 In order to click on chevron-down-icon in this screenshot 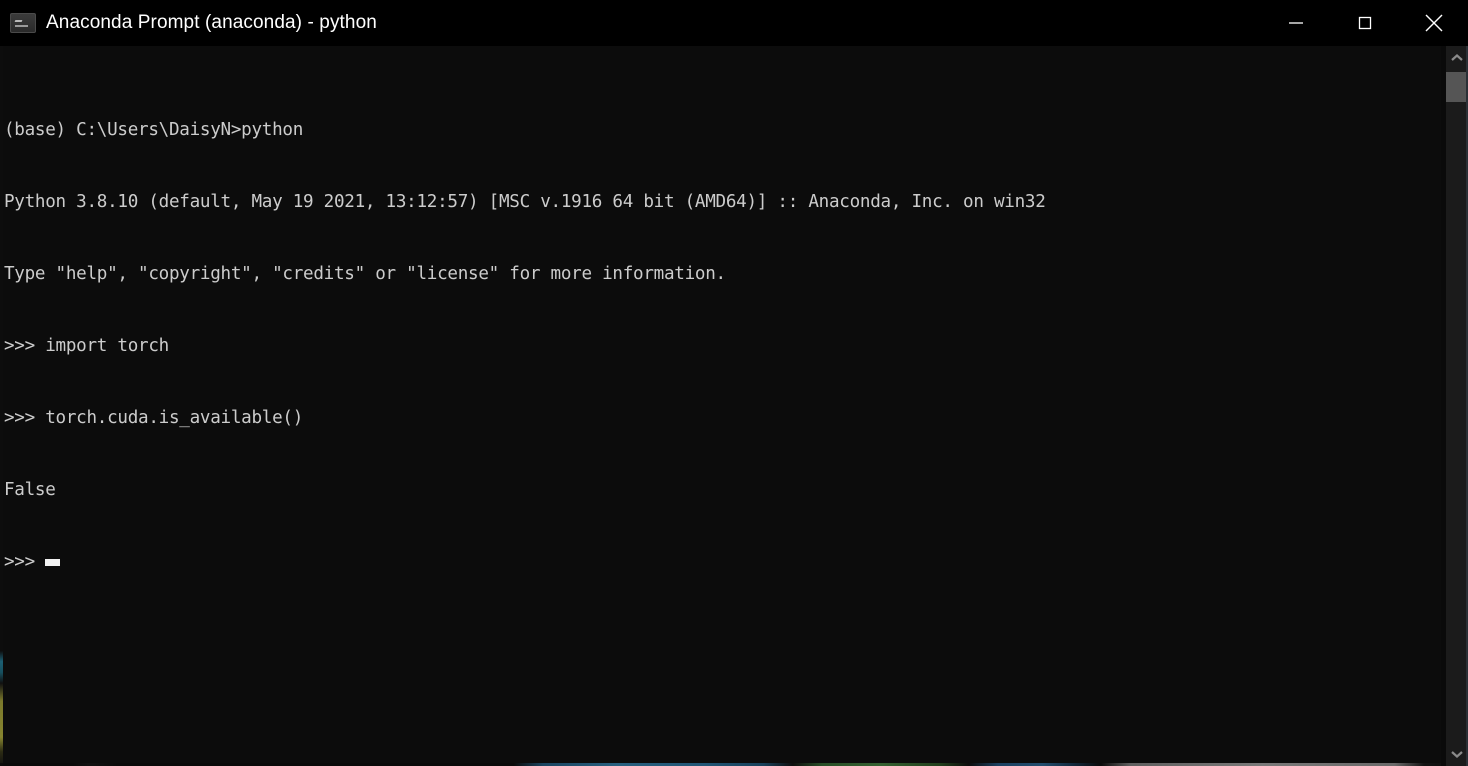, I will do `click(1457, 754)`.